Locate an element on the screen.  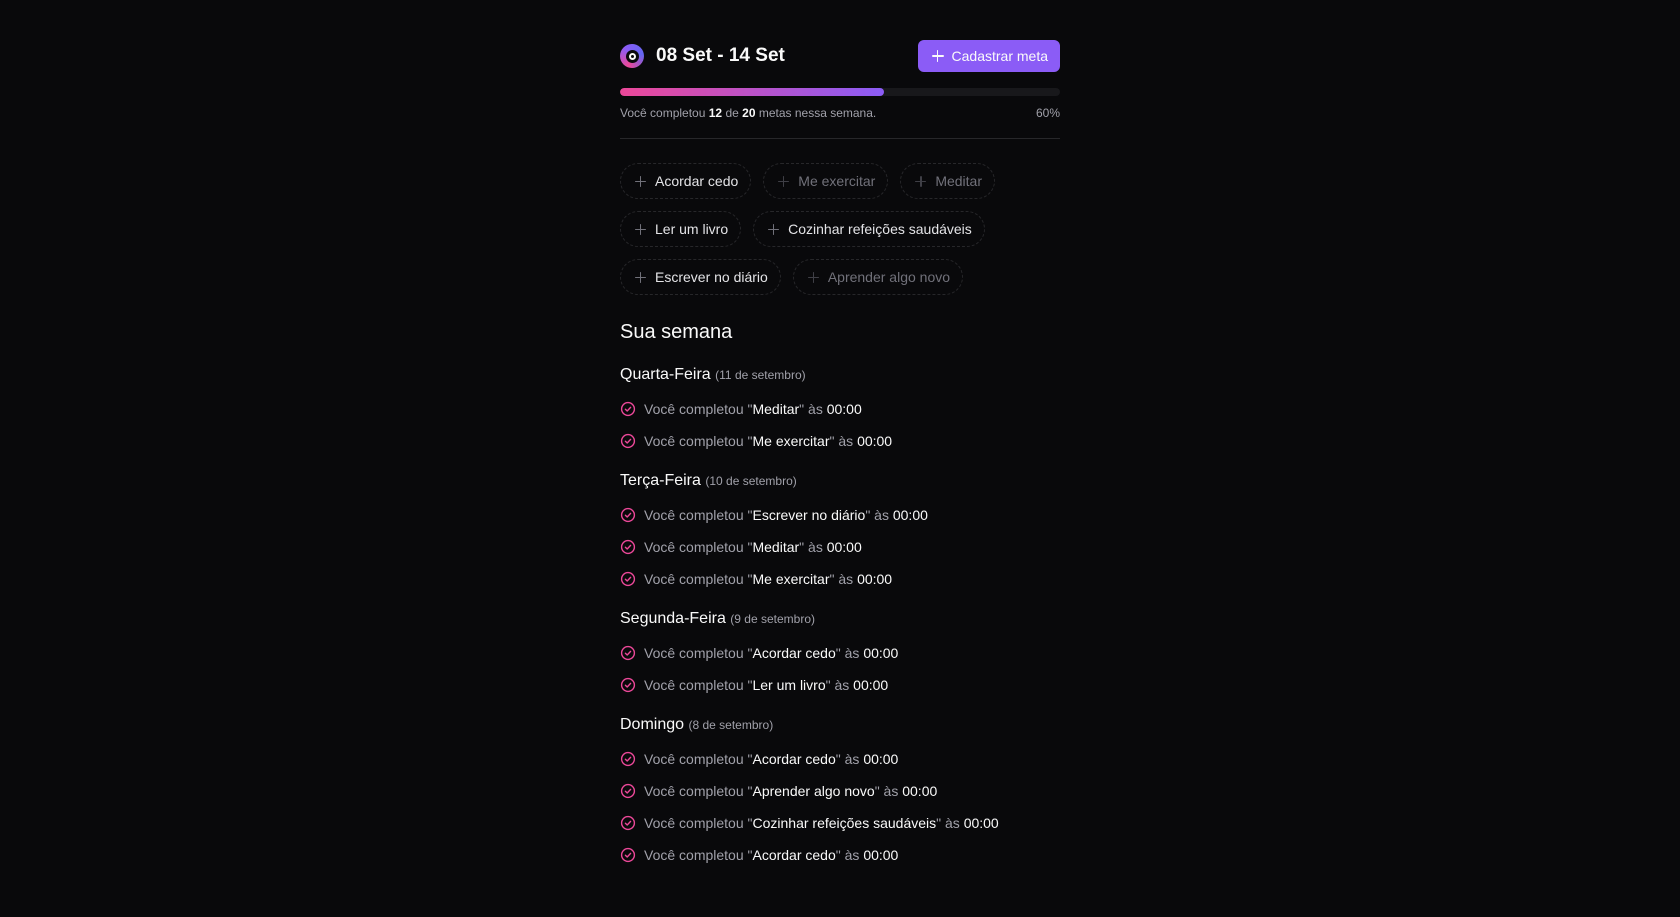
separator is located at coordinates (840, 138).